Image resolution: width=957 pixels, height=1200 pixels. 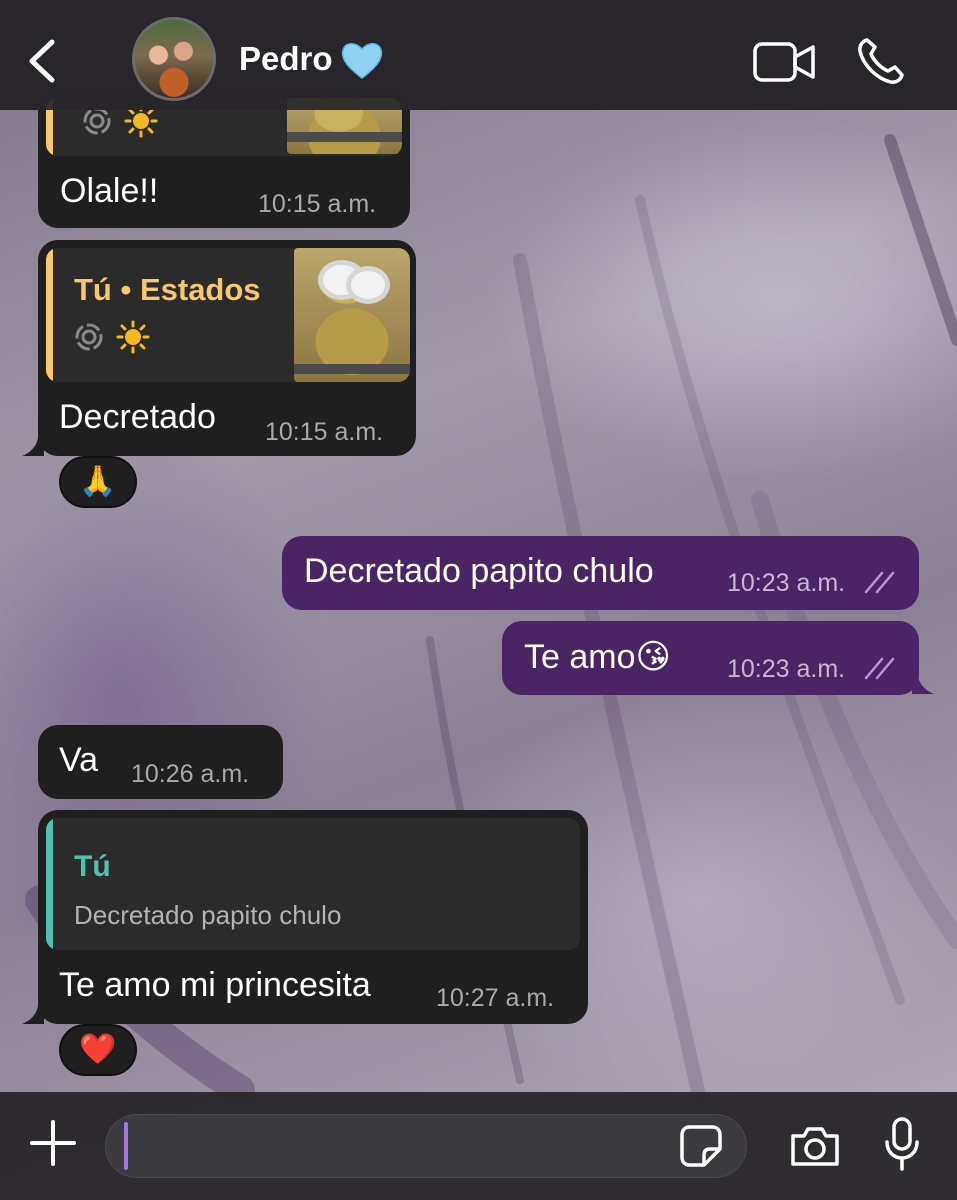 What do you see at coordinates (286, 59) in the screenshot?
I see `contact-name: Pedro` at bounding box center [286, 59].